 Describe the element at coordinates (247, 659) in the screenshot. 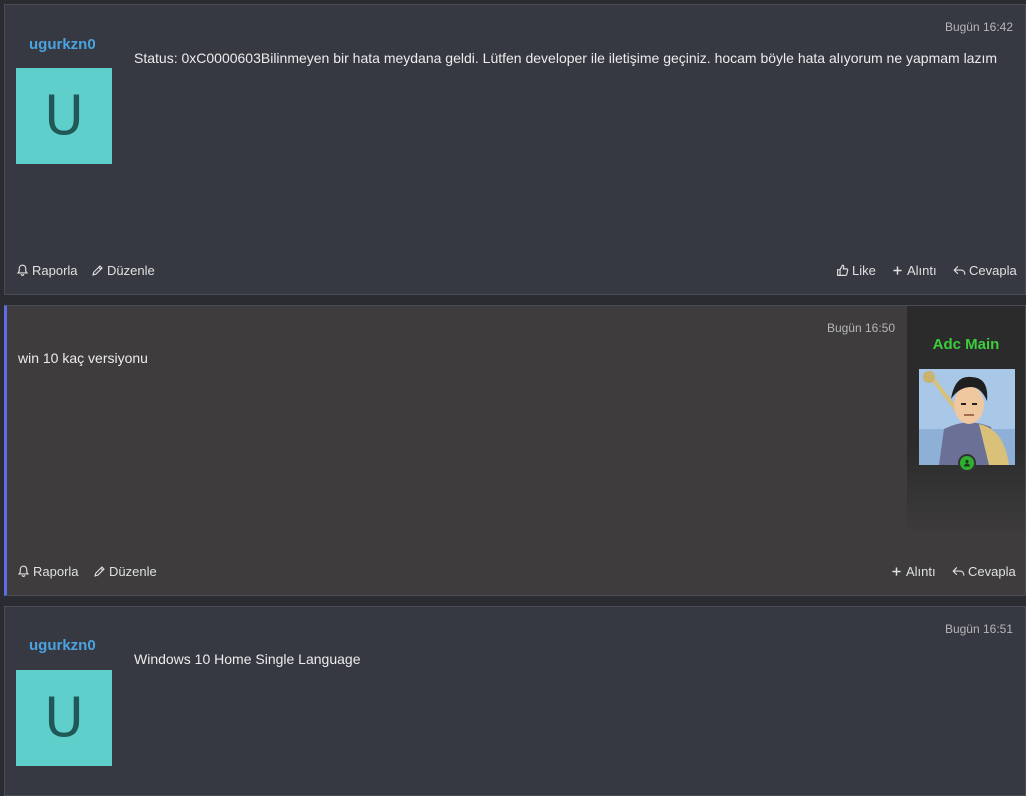

I see `post-message: Windows 10 Home Single Language` at that location.